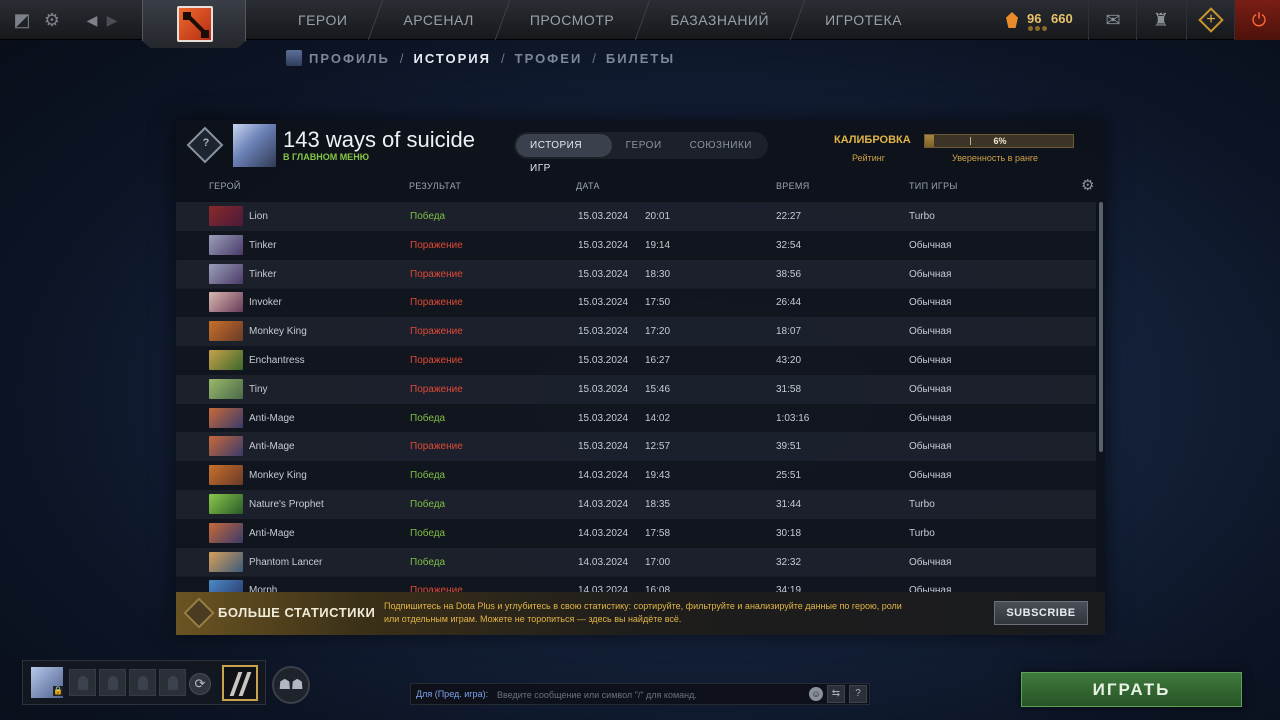 The width and height of the screenshot is (1280, 720). I want to click on tab-heroes: ГЕРОИ, so click(644, 145).